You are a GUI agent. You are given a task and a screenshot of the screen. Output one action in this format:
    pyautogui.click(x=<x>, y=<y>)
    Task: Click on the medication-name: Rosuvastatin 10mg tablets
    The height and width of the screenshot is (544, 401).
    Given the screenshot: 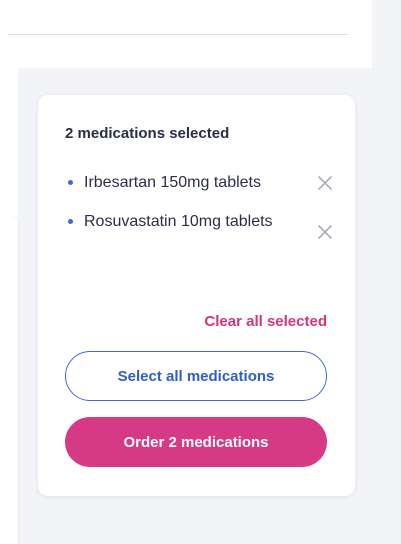 What is the action you would take?
    pyautogui.click(x=178, y=221)
    